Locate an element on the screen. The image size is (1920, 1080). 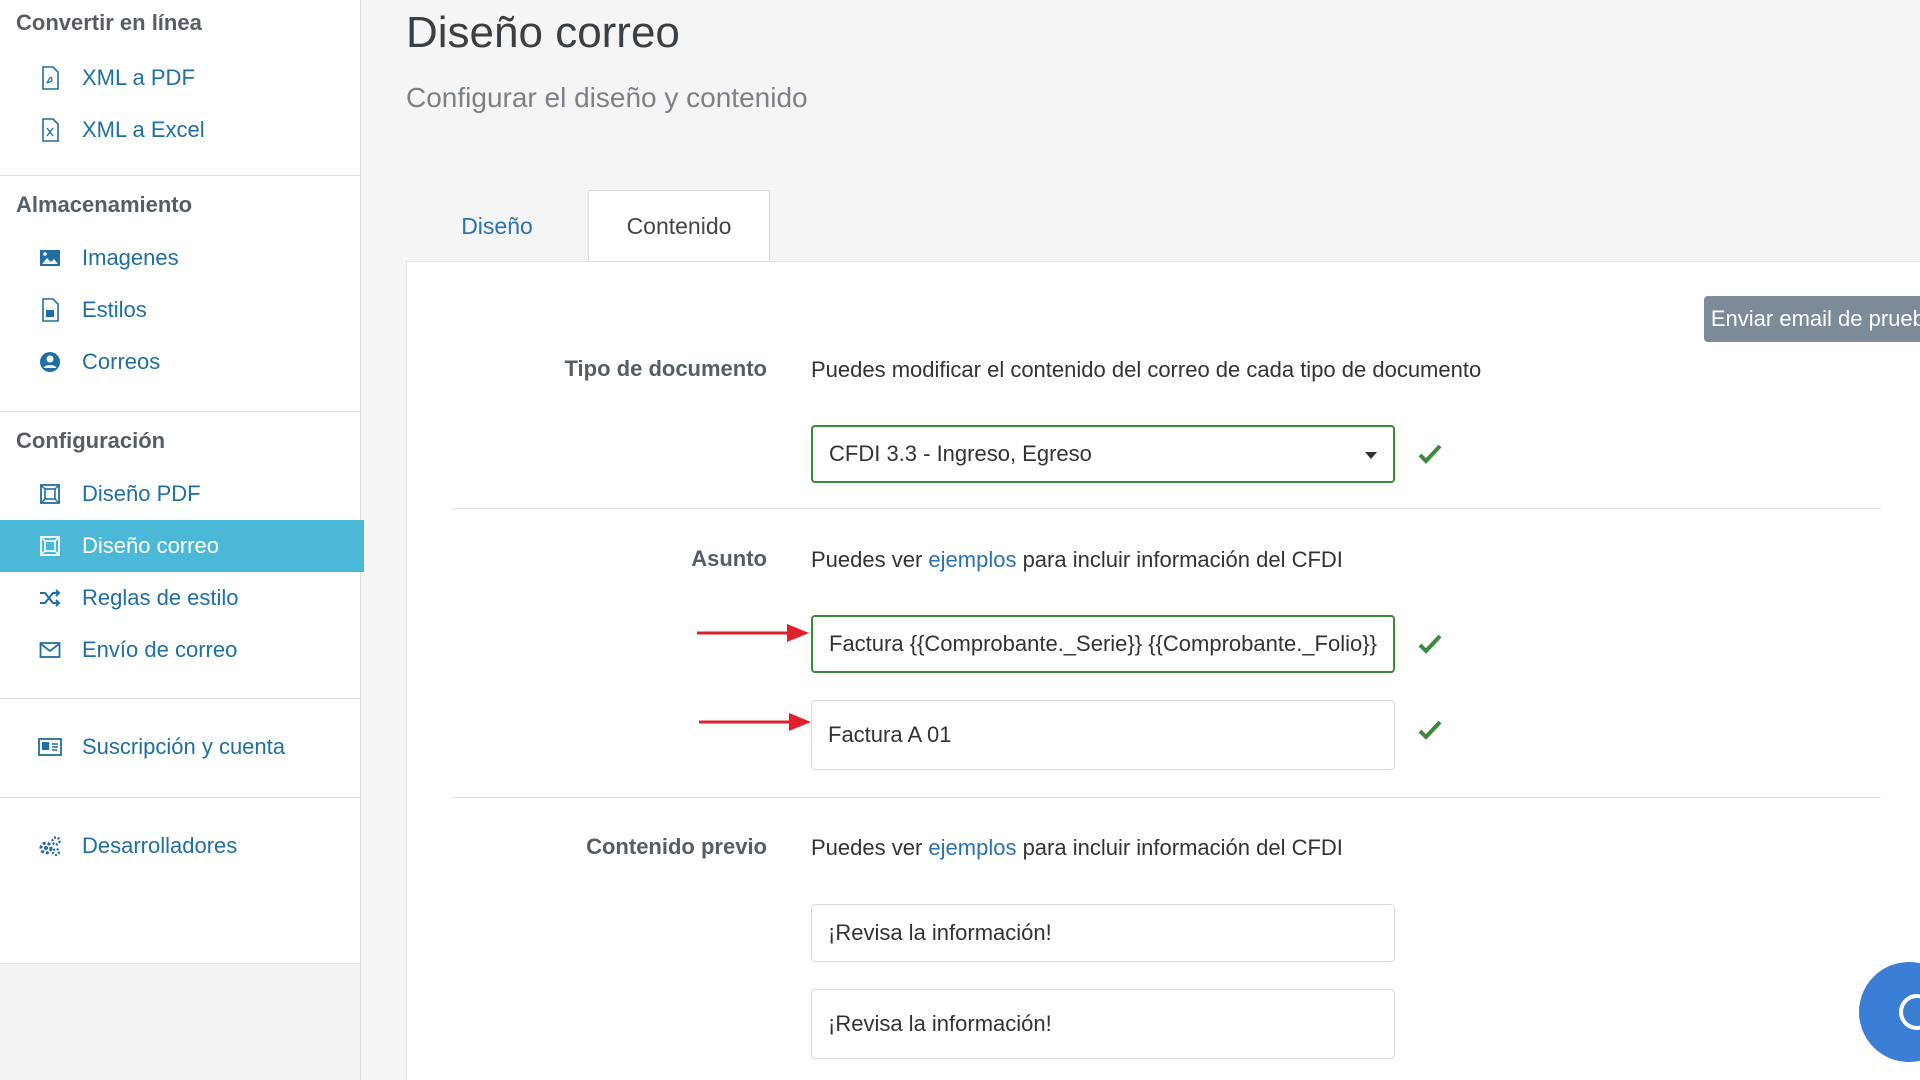
sidebar-item-suscripcion: Suscripción y cuenta is located at coordinates (180, 747).